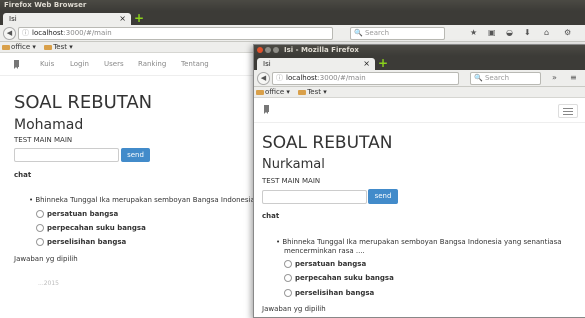  Describe the element at coordinates (45, 5) in the screenshot. I see `window-title: Firefox Web Browser` at that location.